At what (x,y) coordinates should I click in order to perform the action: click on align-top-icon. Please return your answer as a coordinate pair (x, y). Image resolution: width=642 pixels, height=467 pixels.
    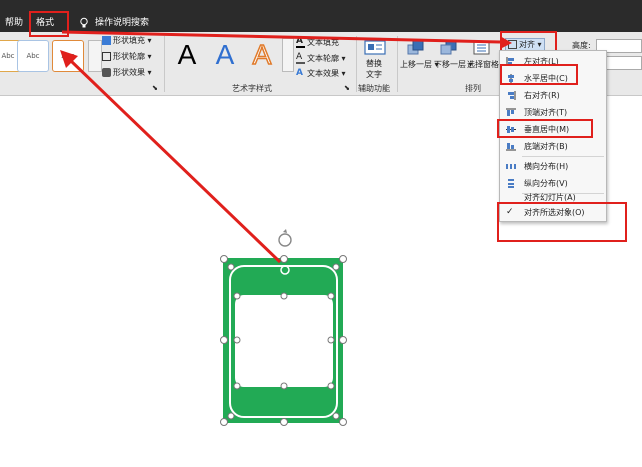
    Looking at the image, I should click on (511, 112).